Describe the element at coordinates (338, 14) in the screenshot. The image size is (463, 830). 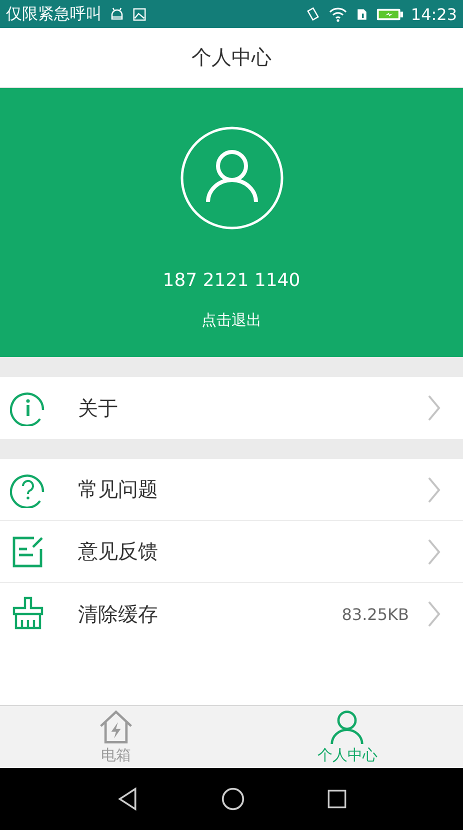
I see `wifi-icon` at that location.